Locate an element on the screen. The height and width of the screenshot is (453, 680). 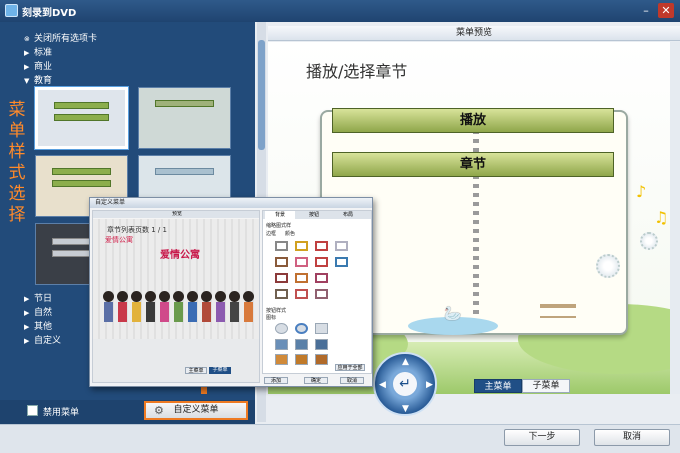
arrow-left-icon: ◀ is located at coordinates (382, 385).